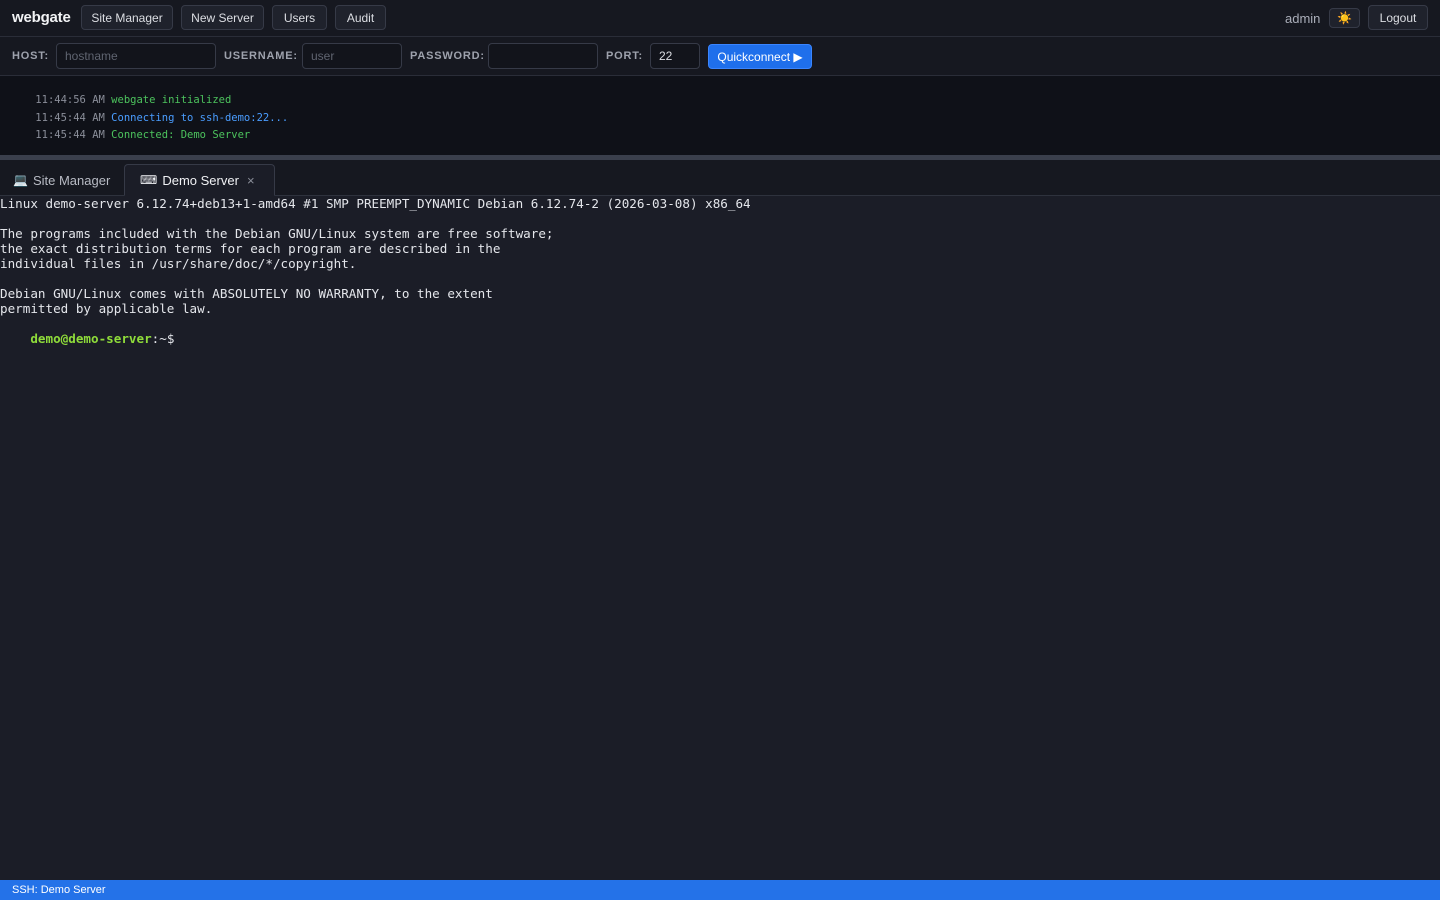 This screenshot has width=1440, height=900. What do you see at coordinates (360, 17) in the screenshot?
I see `audit-button: Audit` at bounding box center [360, 17].